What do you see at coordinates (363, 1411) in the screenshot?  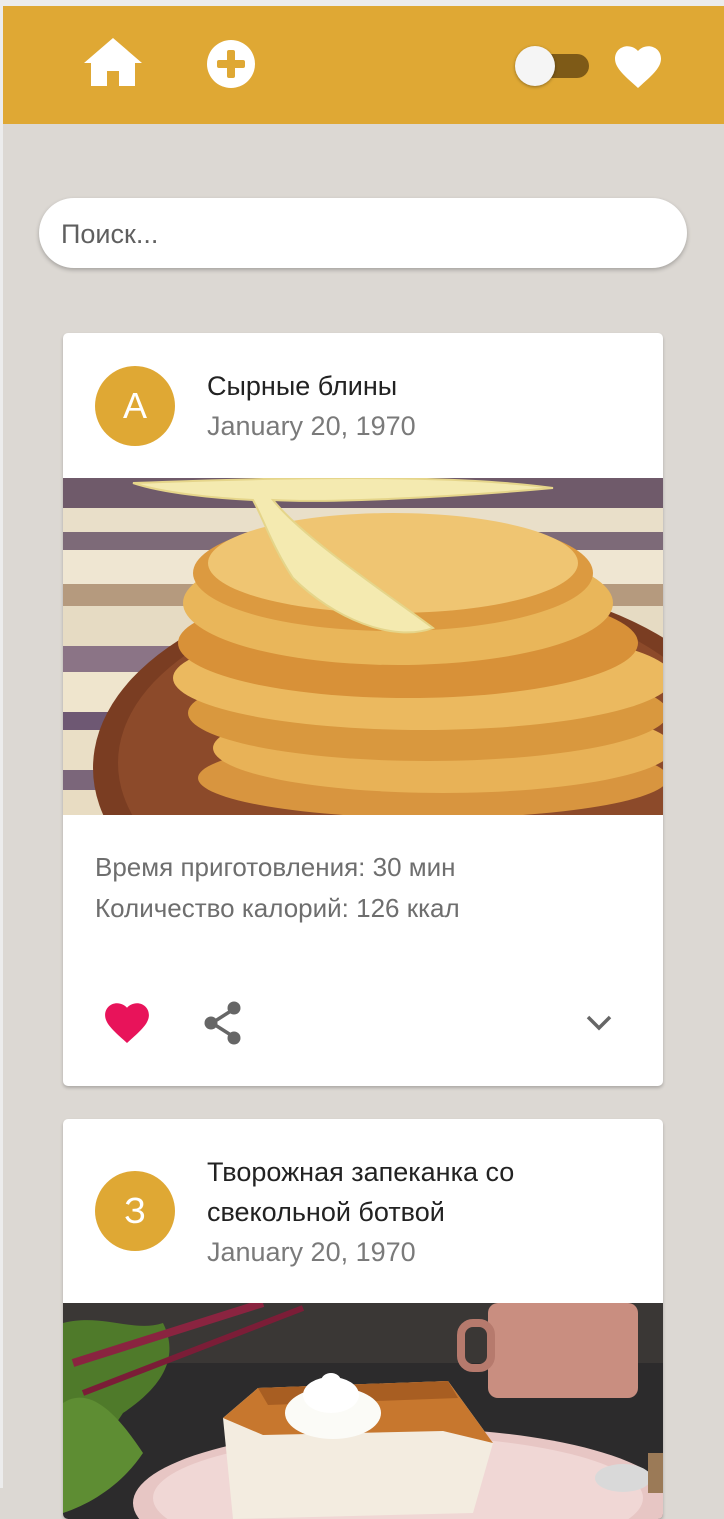 I see `recipe-photo` at bounding box center [363, 1411].